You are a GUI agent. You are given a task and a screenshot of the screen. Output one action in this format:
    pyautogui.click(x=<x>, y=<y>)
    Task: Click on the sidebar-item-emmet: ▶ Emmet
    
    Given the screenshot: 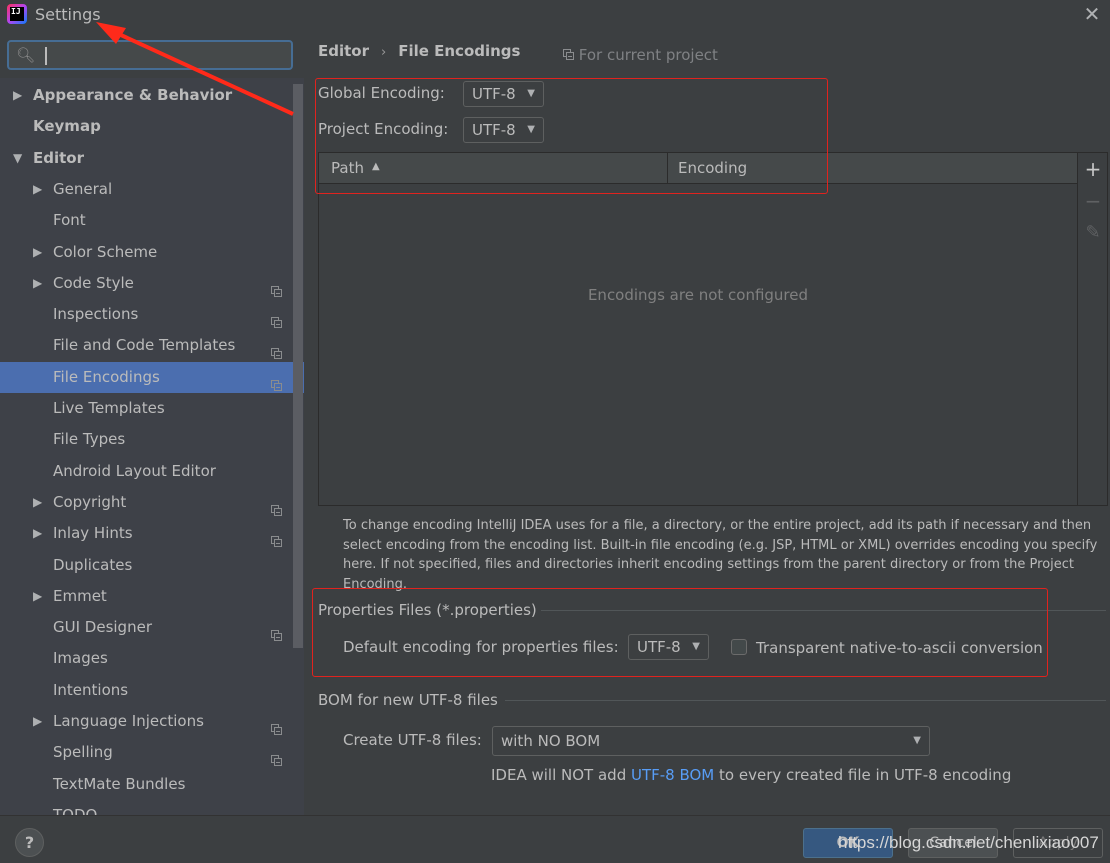 What is the action you would take?
    pyautogui.click(x=146, y=596)
    